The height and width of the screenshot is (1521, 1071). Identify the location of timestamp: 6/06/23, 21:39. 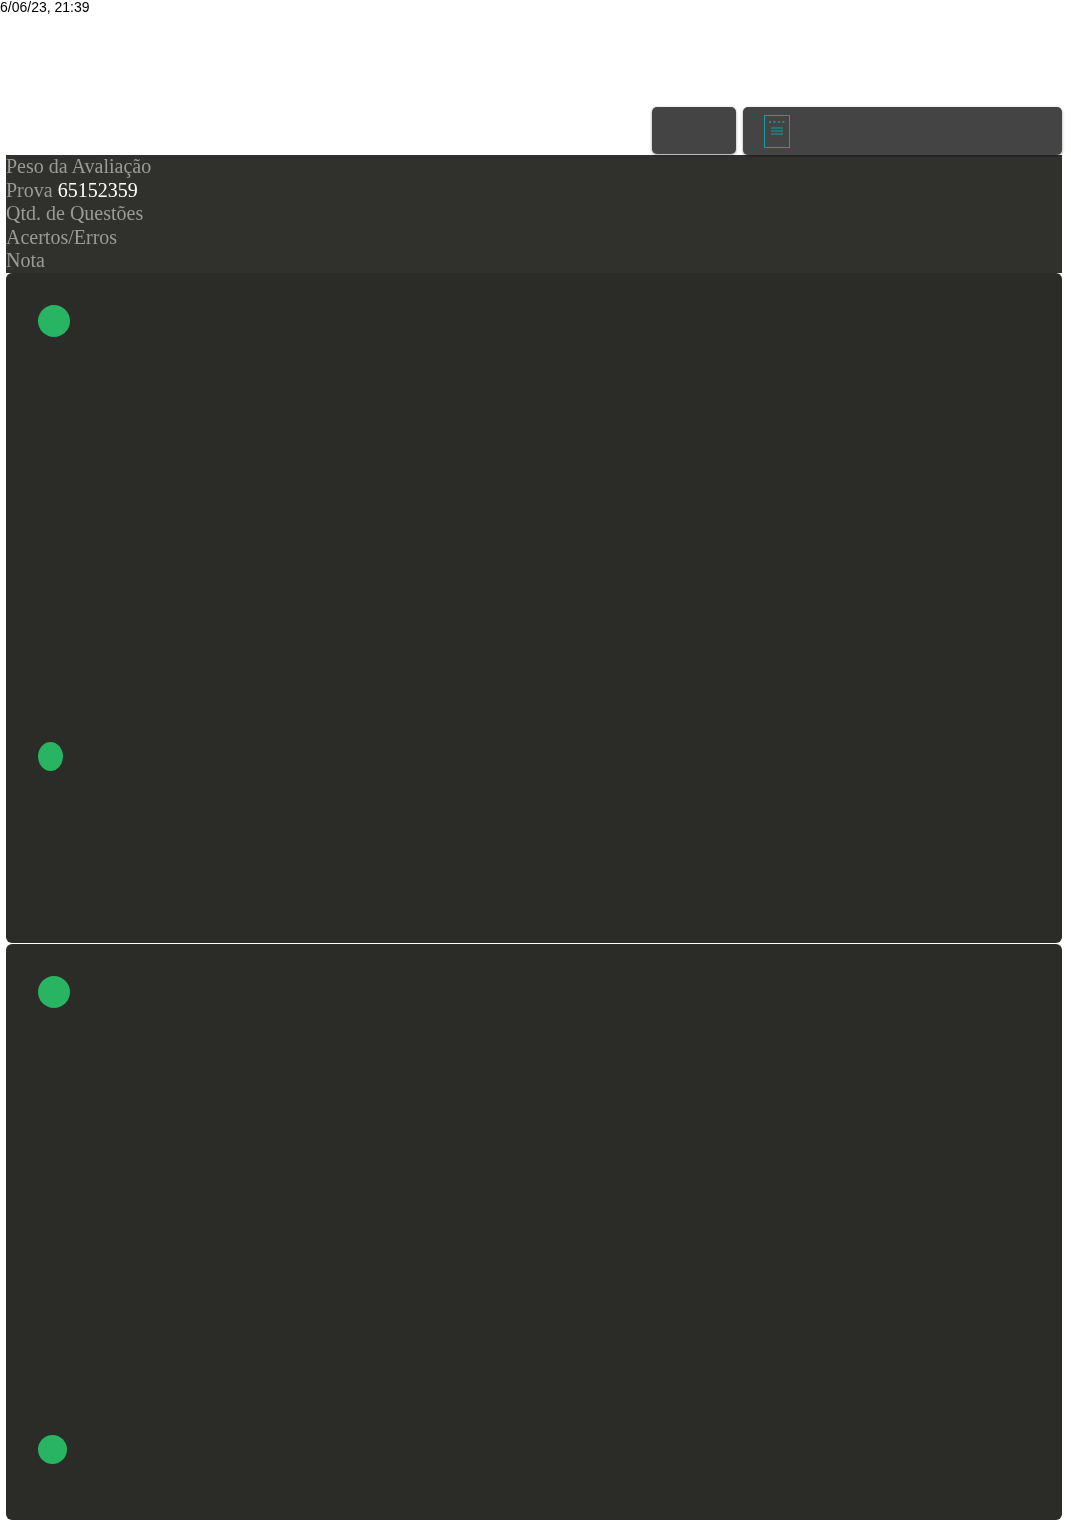
(45, 7).